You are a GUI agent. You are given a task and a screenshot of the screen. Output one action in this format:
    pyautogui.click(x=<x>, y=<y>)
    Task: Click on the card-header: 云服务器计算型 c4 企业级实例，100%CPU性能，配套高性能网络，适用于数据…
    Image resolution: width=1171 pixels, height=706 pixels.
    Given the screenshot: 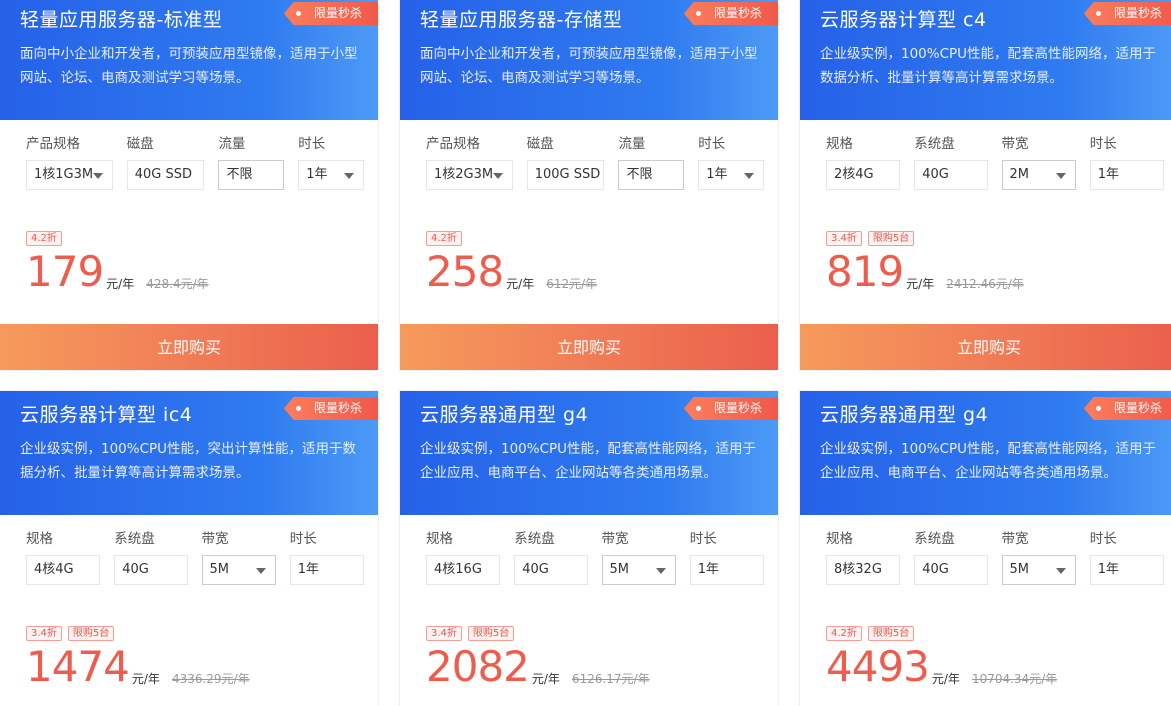 What is the action you would take?
    pyautogui.click(x=985, y=60)
    